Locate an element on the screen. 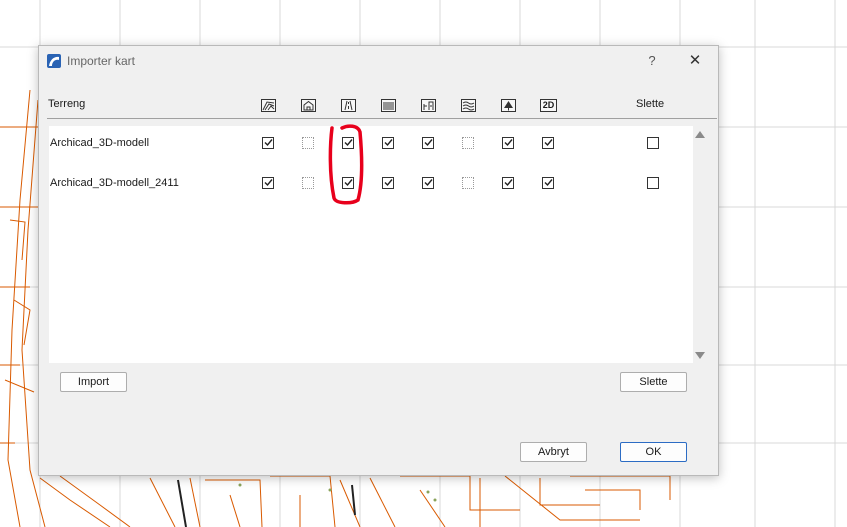 The image size is (847, 527). rail-icon is located at coordinates (388, 105).